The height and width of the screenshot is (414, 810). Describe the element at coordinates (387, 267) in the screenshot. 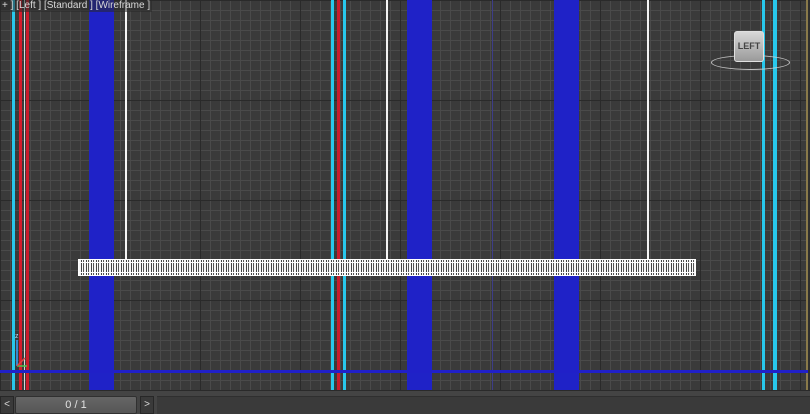

I see `white-wireframe-beam` at that location.